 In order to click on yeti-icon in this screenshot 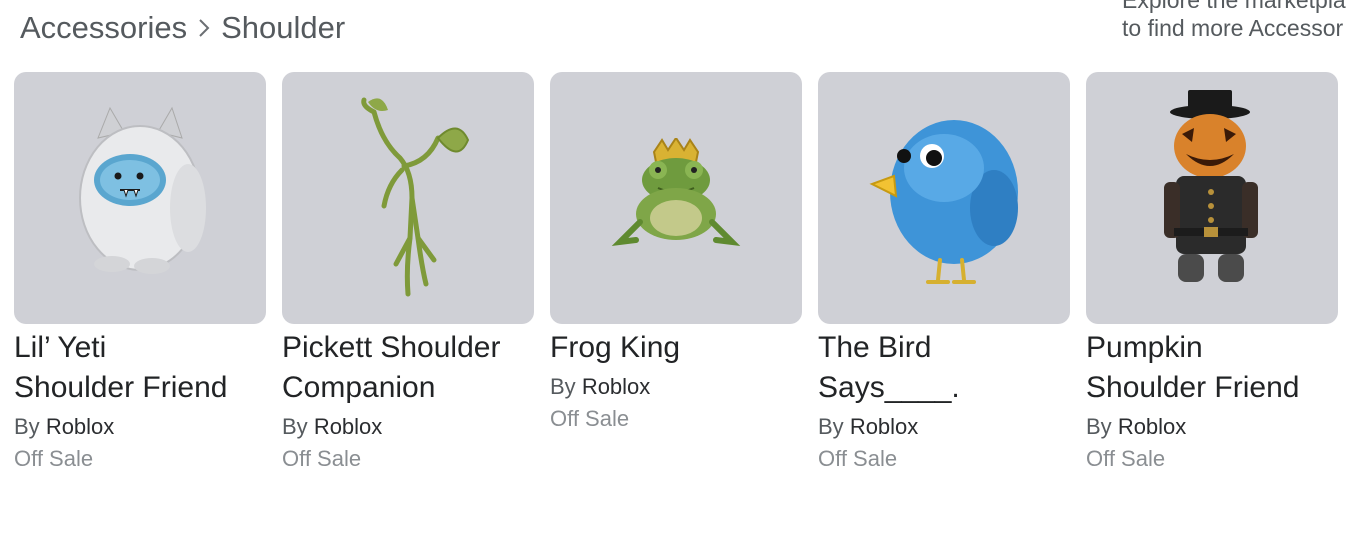, I will do `click(142, 190)`.